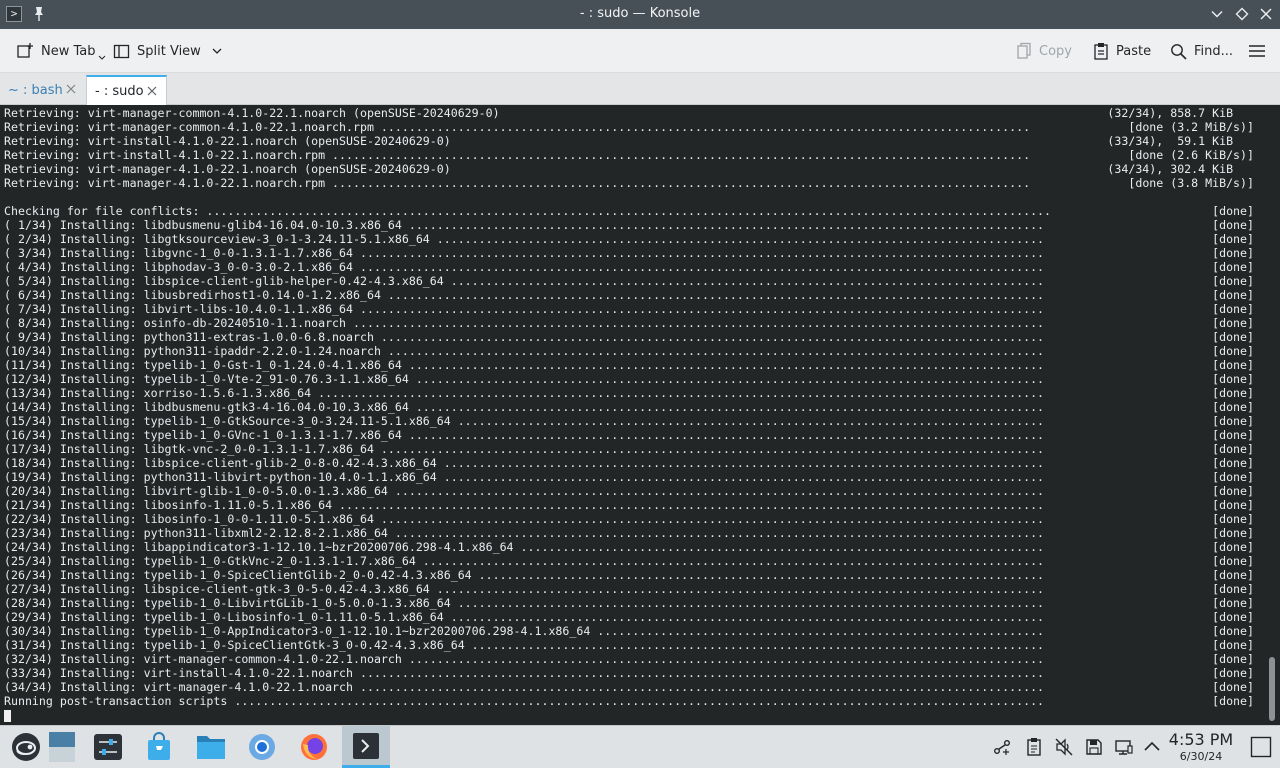  What do you see at coordinates (1180, 113) in the screenshot?
I see `terminal-line-status: (32/34), 858.7 KiB` at bounding box center [1180, 113].